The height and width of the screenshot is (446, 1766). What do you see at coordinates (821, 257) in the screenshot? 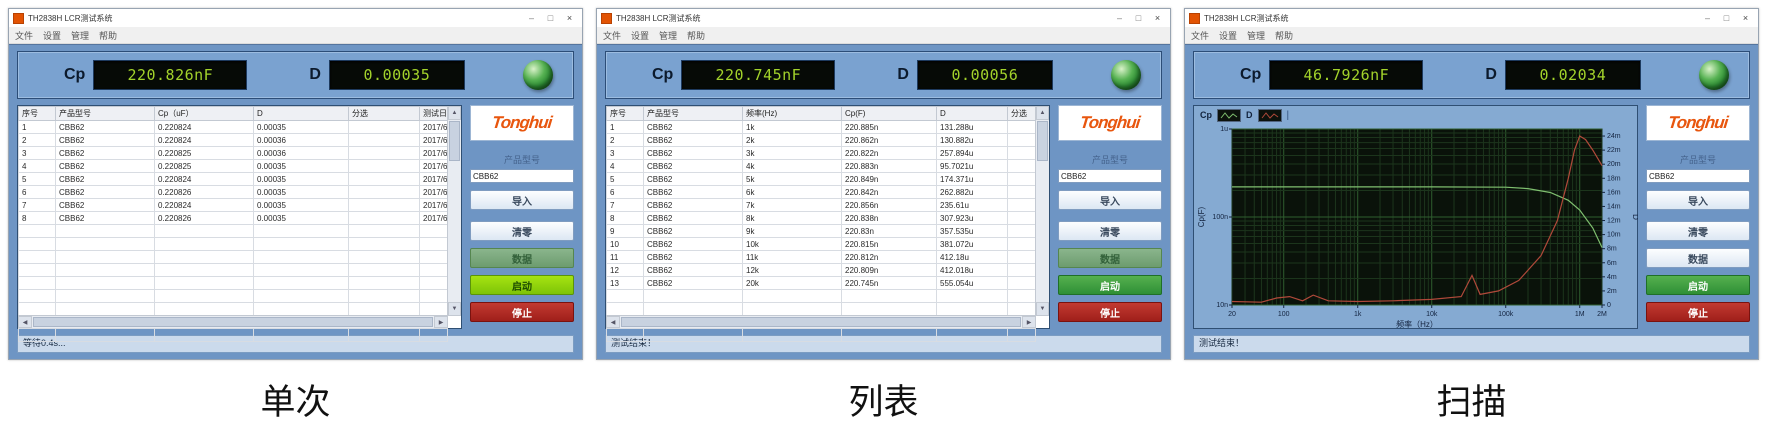
I see `table-row: 11 CBB62 11k 220.812n 412.18u` at bounding box center [821, 257].